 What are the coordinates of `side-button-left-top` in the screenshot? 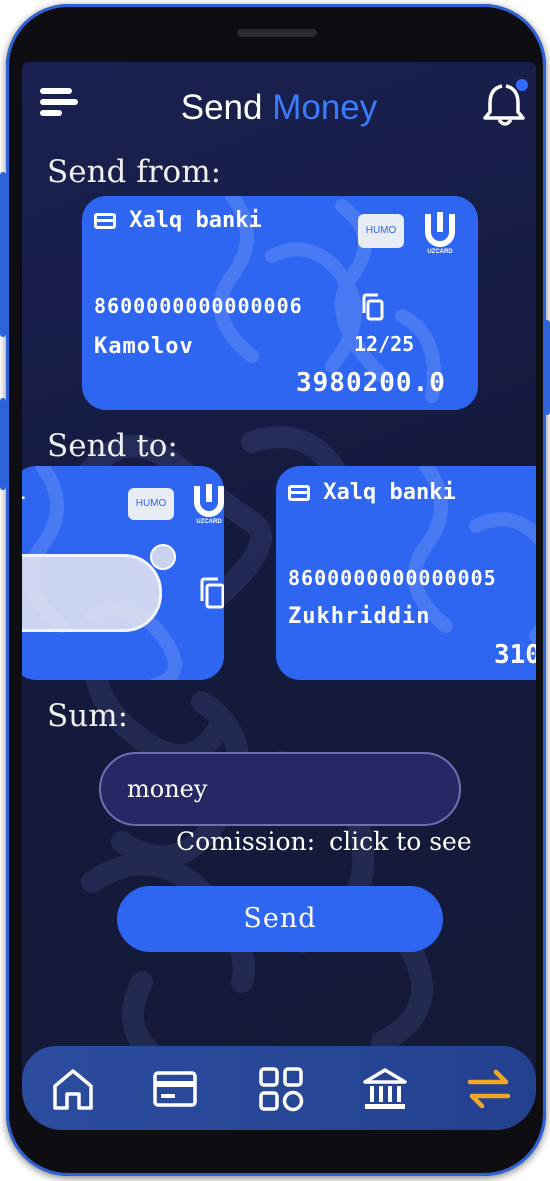 It's located at (3, 254).